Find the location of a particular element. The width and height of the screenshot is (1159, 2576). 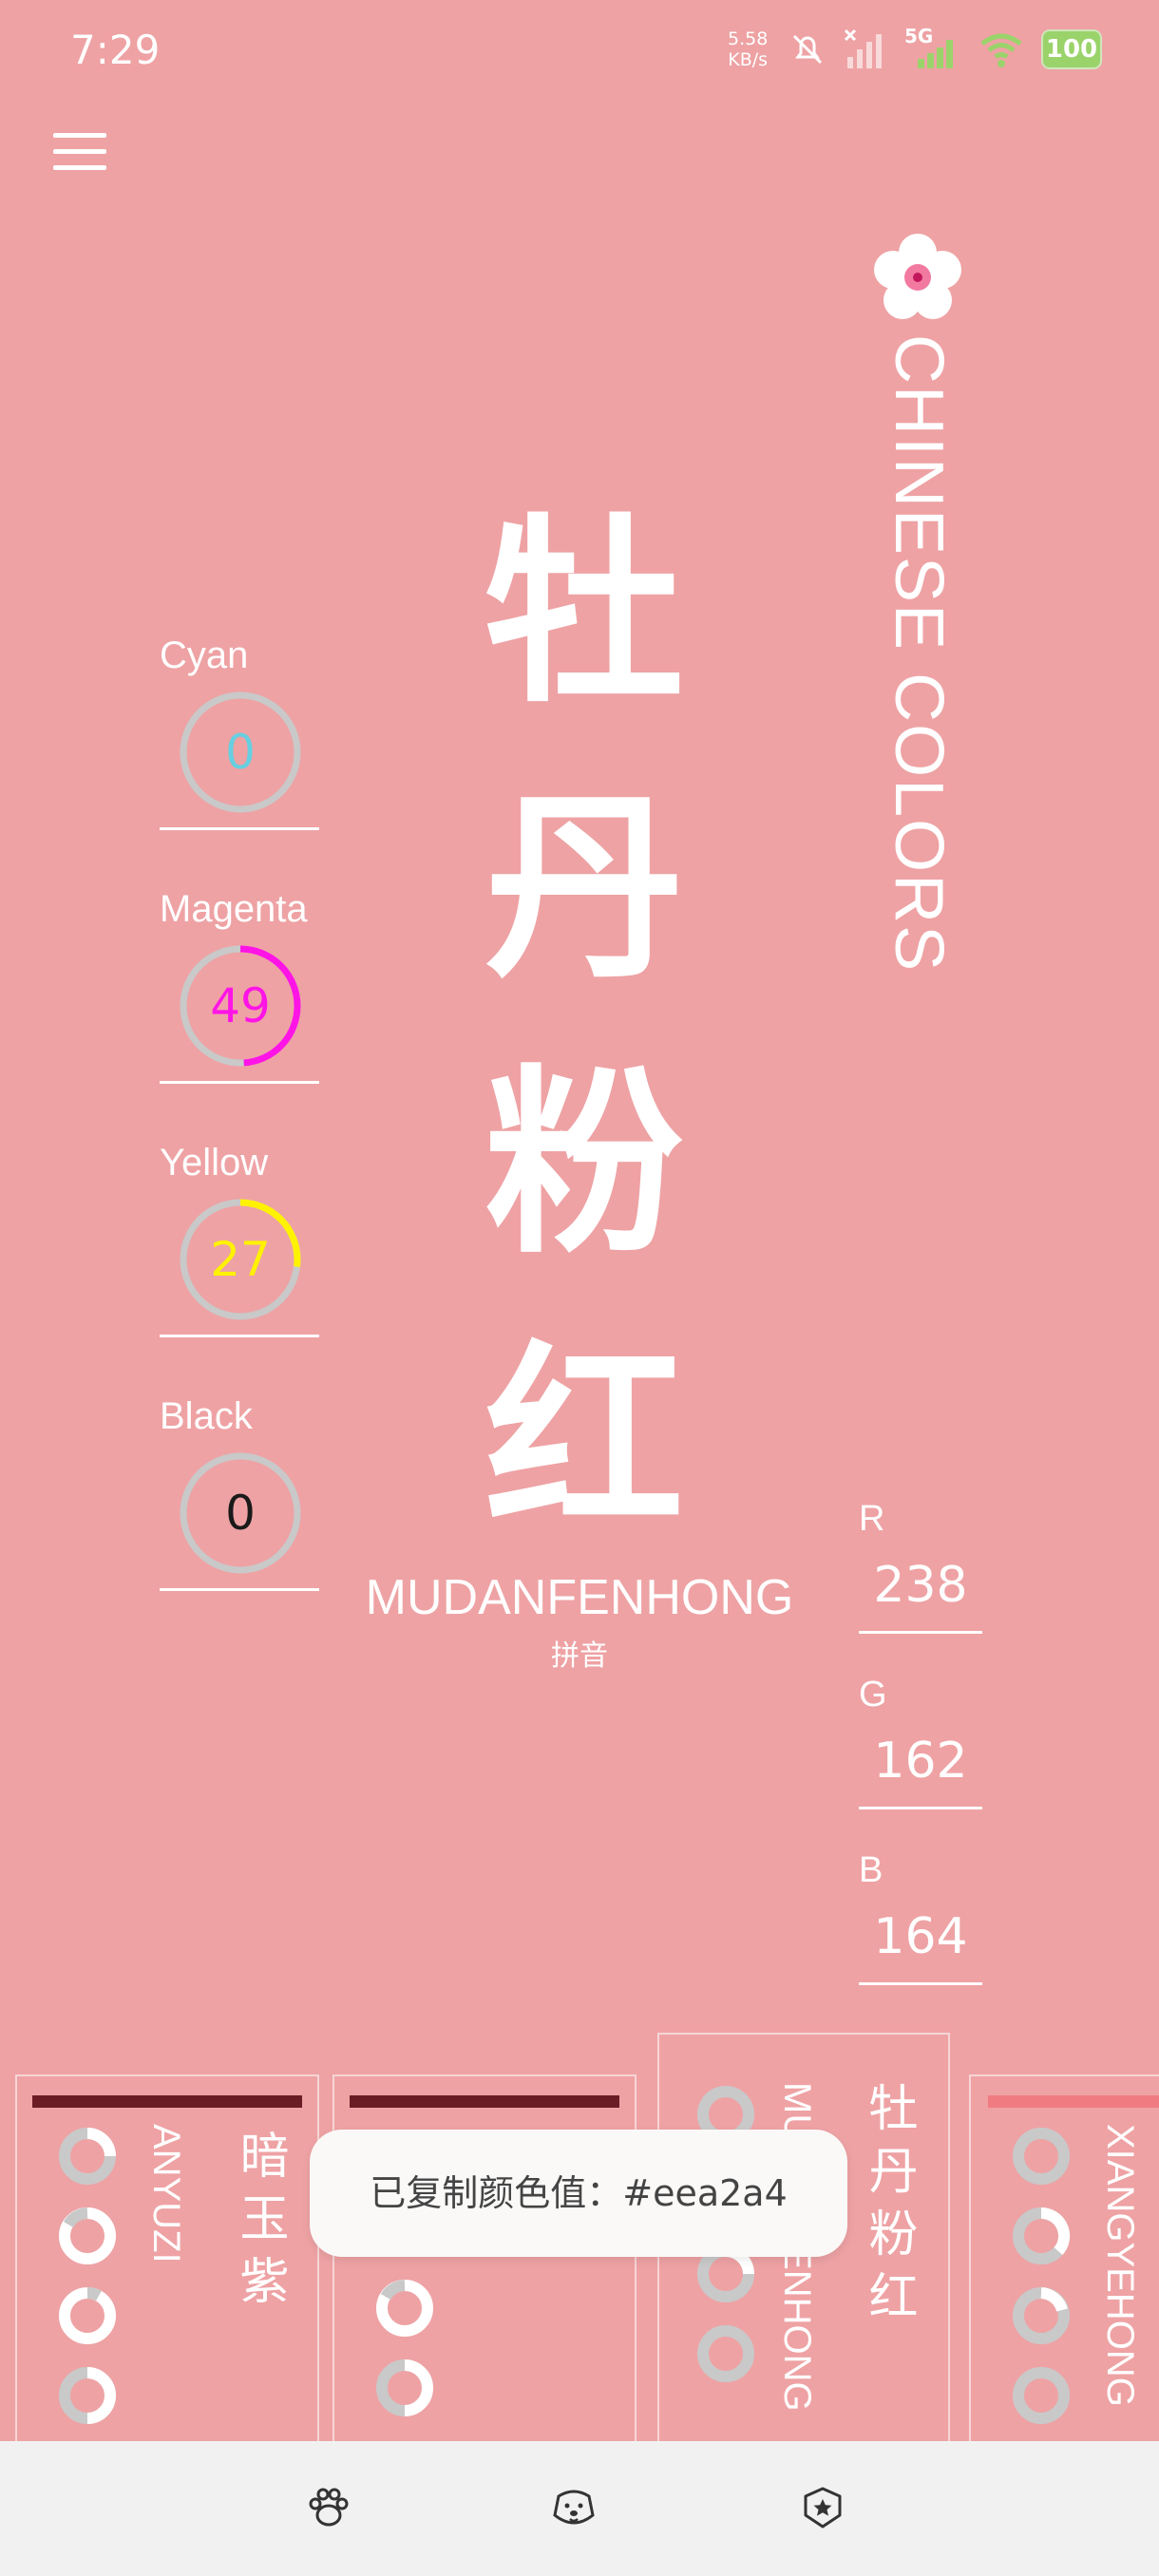

cmyk-value: 49 is located at coordinates (240, 1005).